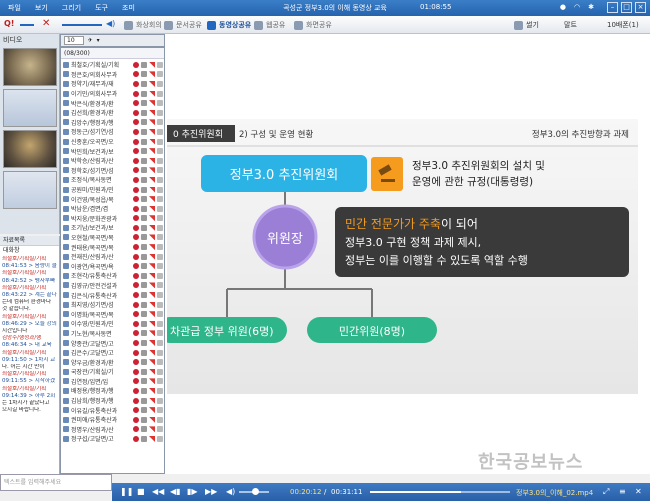  Describe the element at coordinates (112, 305) in the screenshot. I see `user-row: 최지영/섬기면/섬` at that location.